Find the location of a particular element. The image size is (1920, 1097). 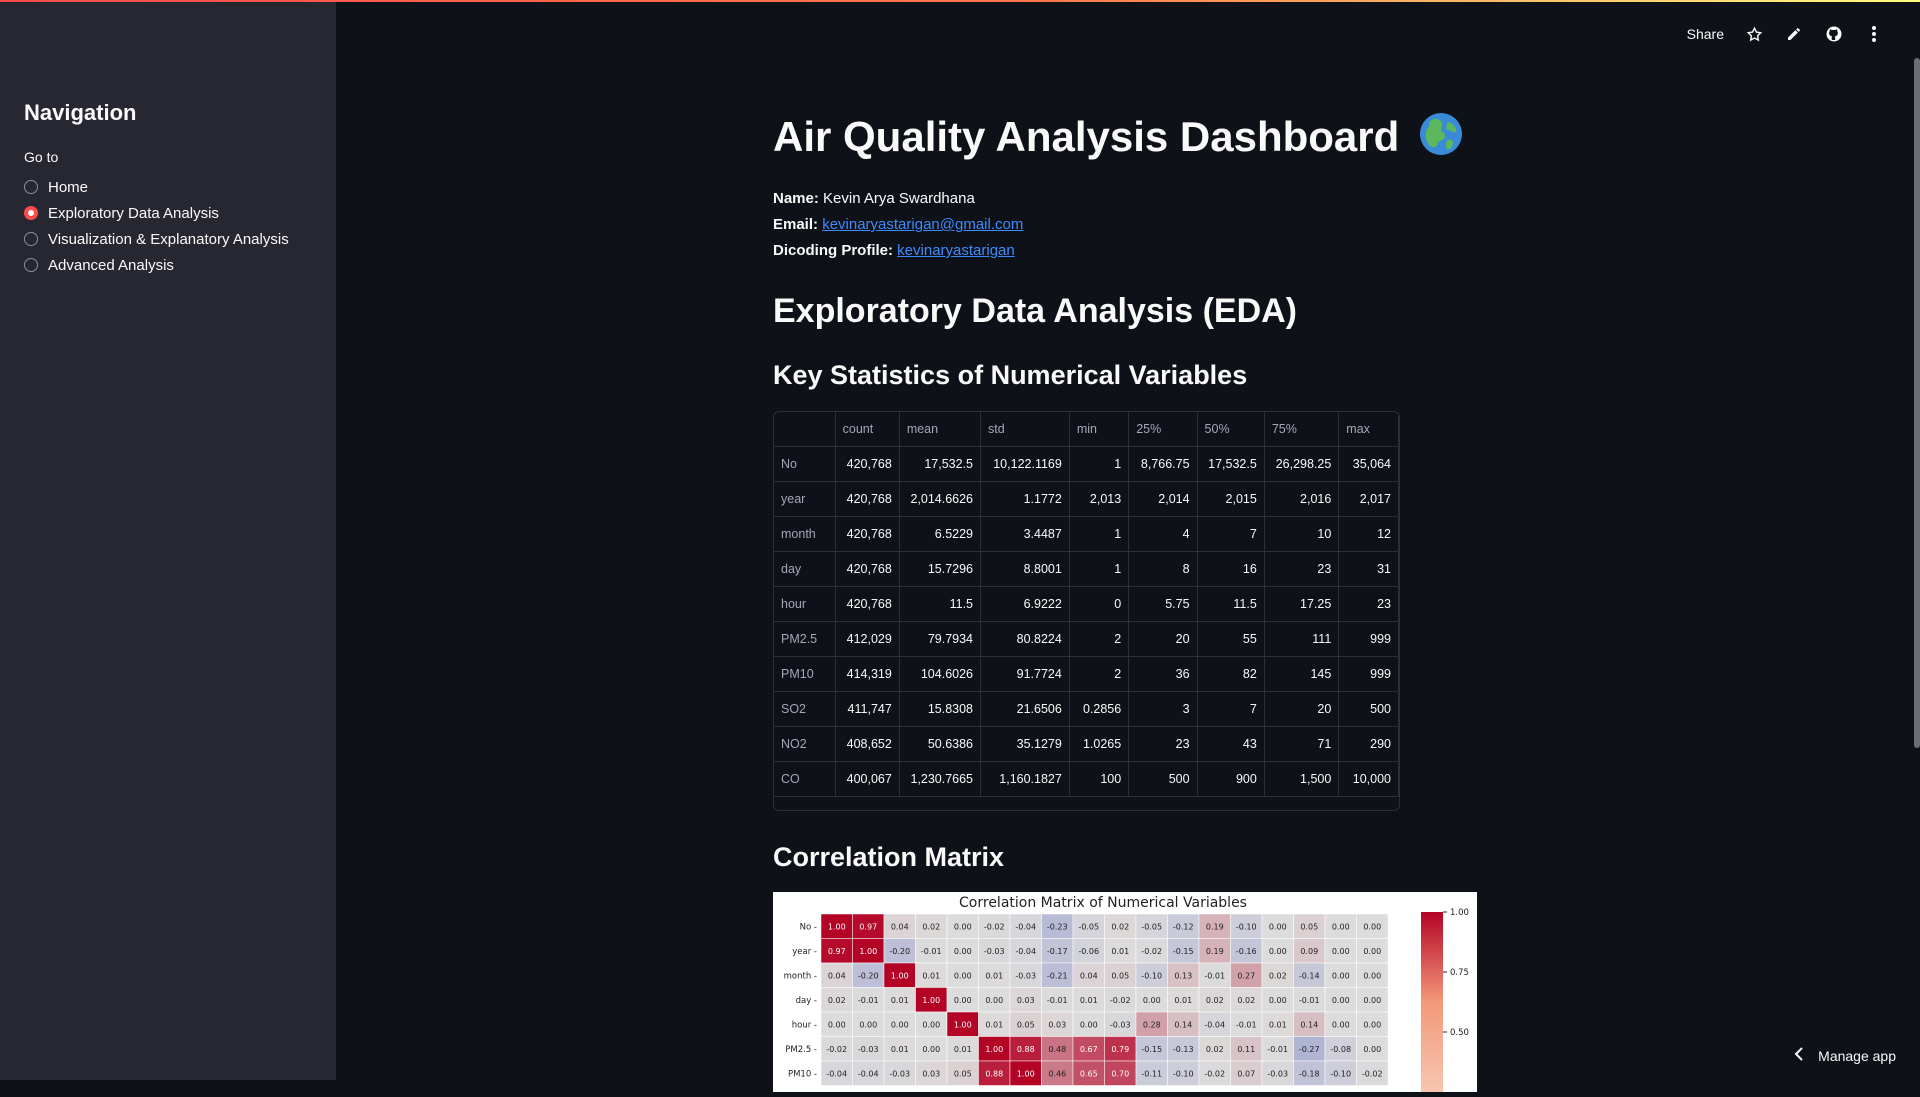

heatmap-cell-label: -0.17 is located at coordinates (1057, 951).